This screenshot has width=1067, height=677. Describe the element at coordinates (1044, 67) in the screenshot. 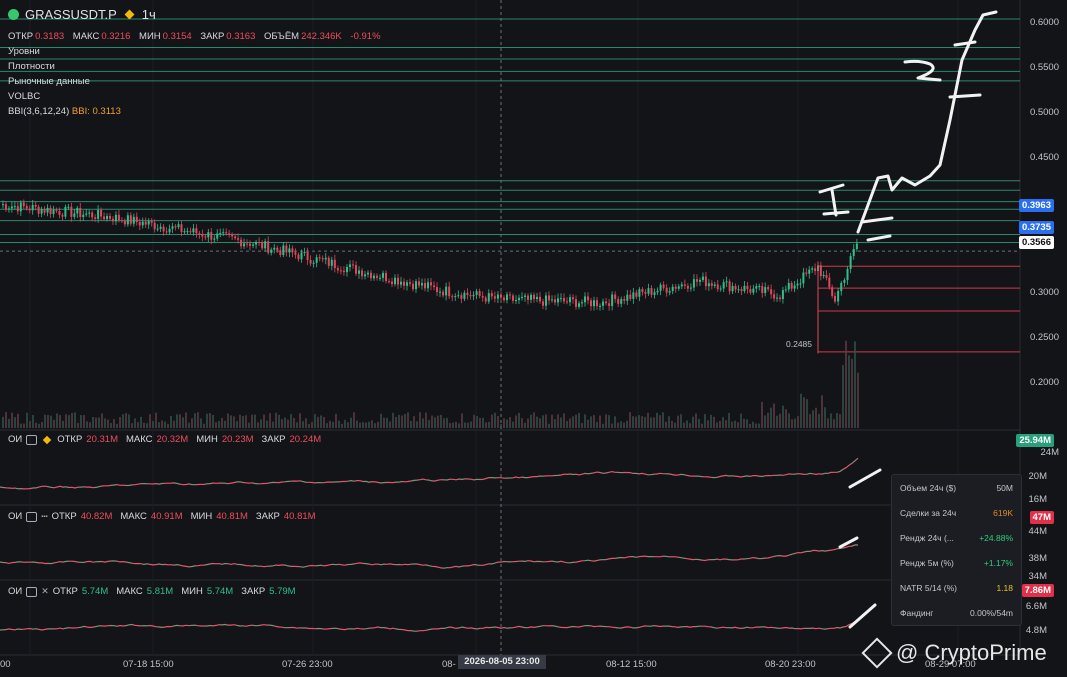

I see `price-tick: 0.5500` at that location.